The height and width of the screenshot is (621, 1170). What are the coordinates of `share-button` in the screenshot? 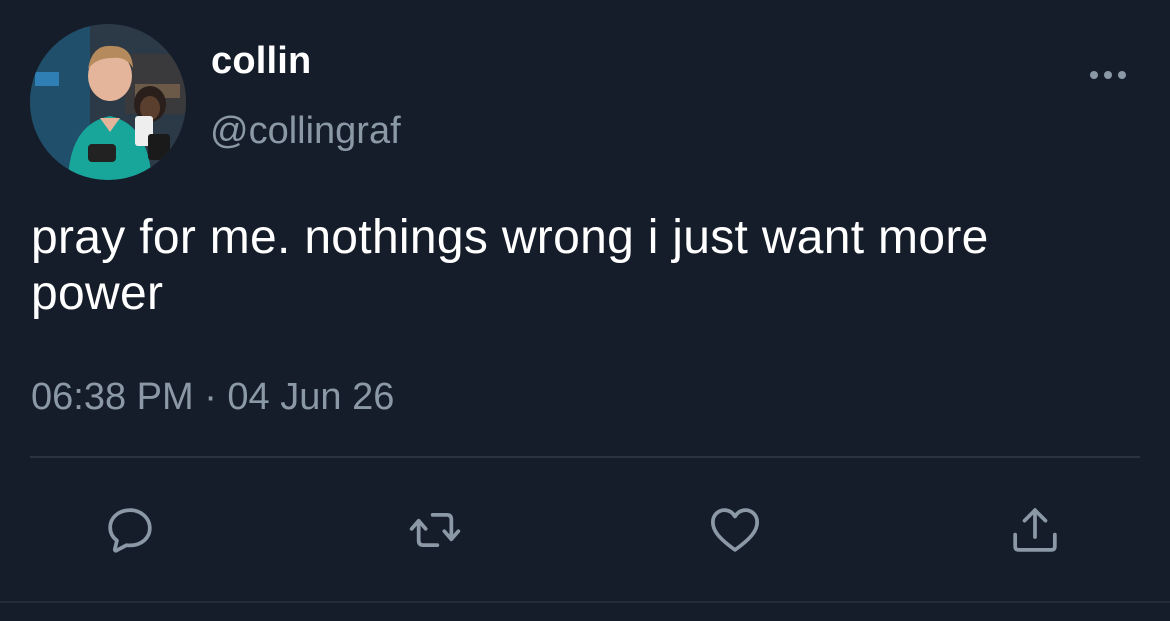 It's located at (1035, 530).